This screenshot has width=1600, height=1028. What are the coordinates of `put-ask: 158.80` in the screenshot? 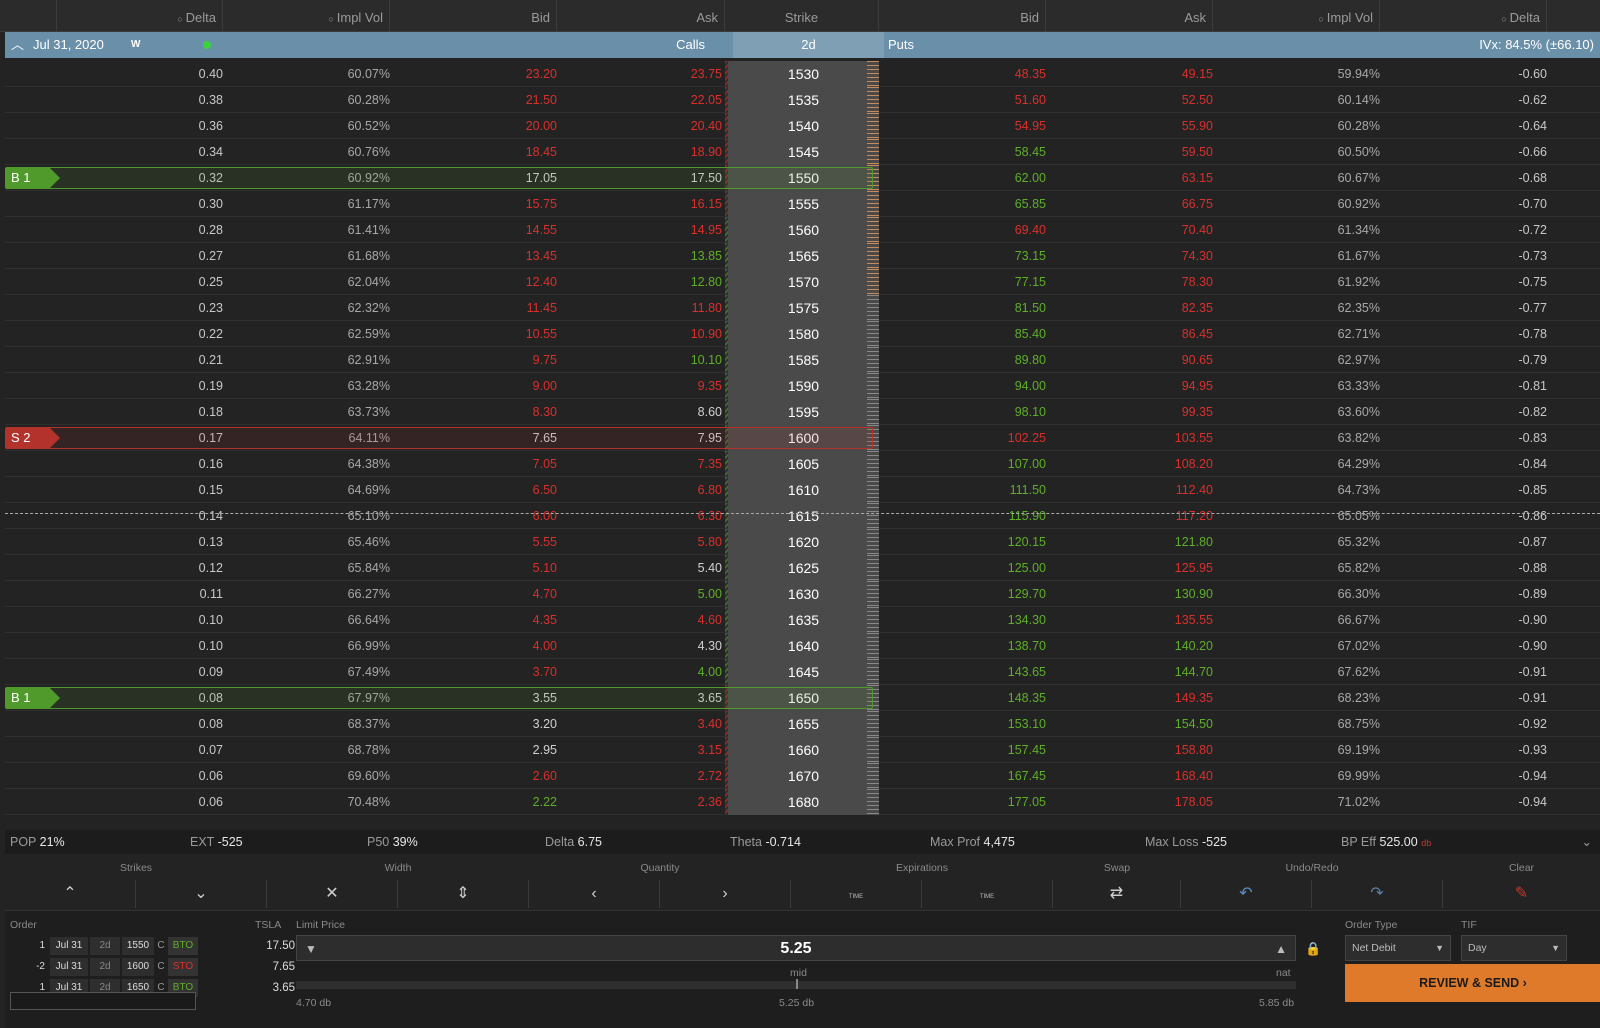 It's located at (1133, 750).